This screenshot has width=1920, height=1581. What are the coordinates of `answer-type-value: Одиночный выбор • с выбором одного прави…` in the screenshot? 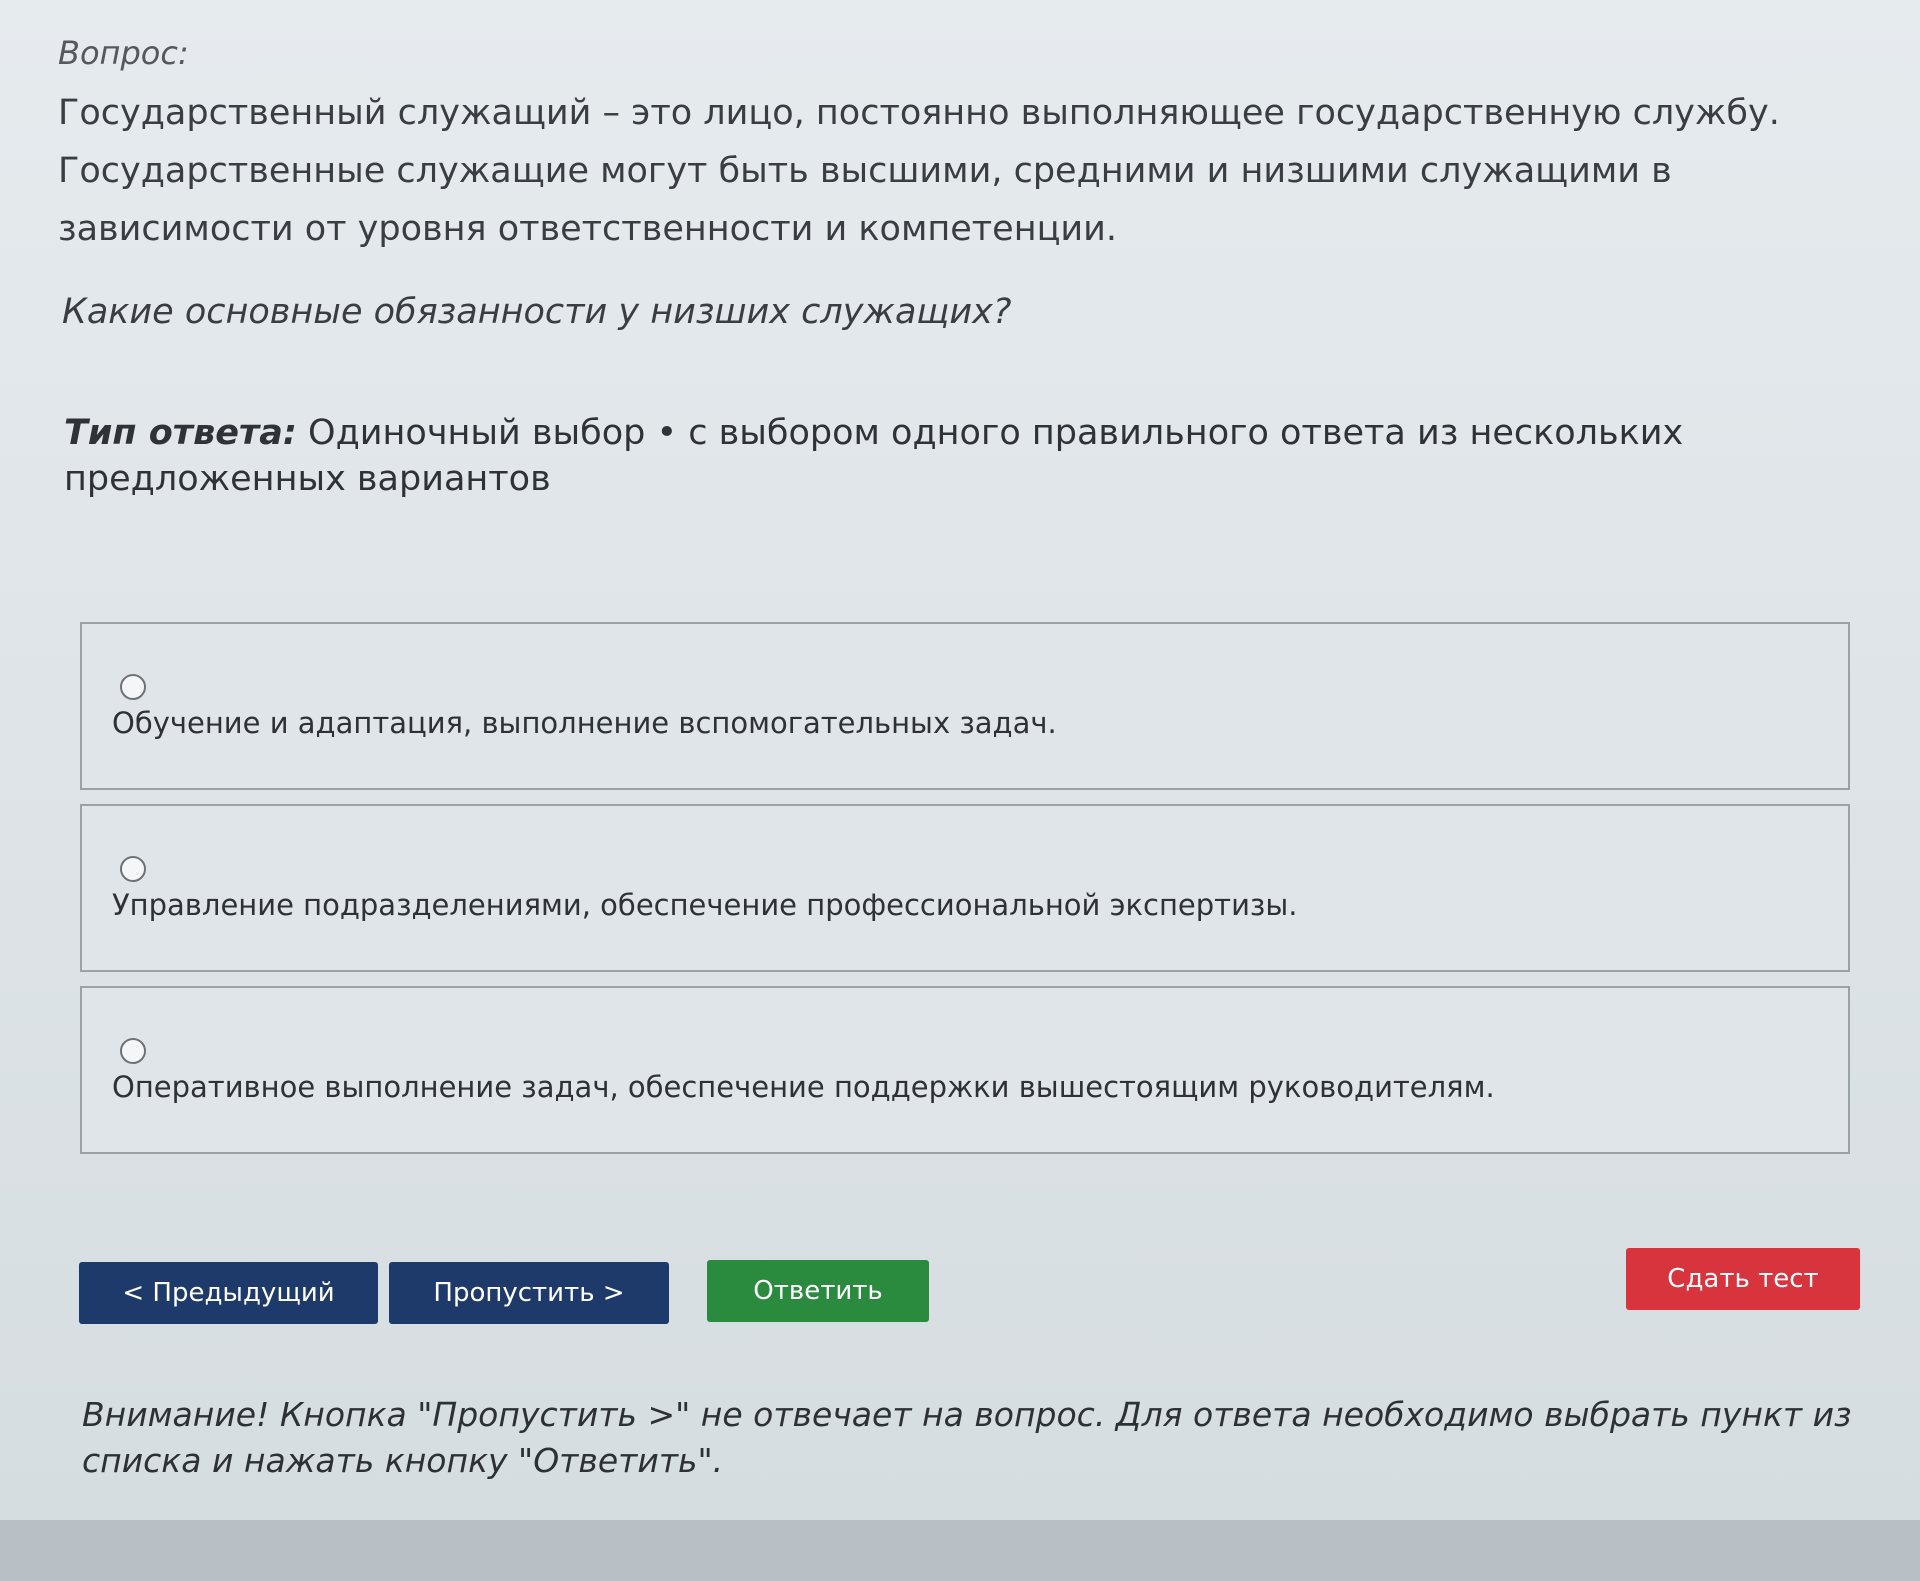 It's located at (874, 456).